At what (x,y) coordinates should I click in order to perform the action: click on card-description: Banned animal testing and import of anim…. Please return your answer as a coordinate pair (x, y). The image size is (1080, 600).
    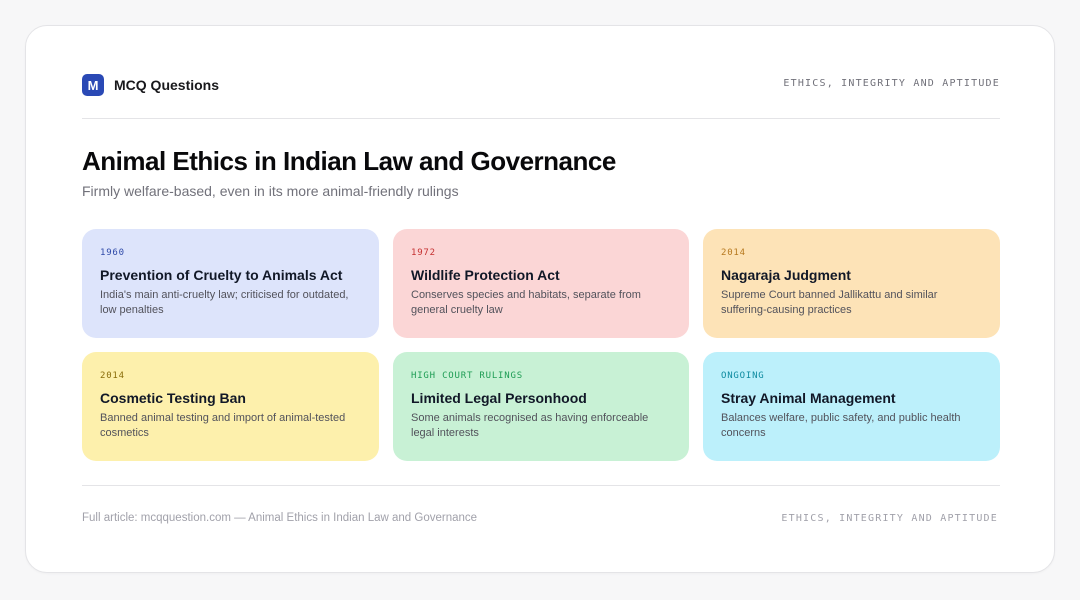
    Looking at the image, I should click on (223, 425).